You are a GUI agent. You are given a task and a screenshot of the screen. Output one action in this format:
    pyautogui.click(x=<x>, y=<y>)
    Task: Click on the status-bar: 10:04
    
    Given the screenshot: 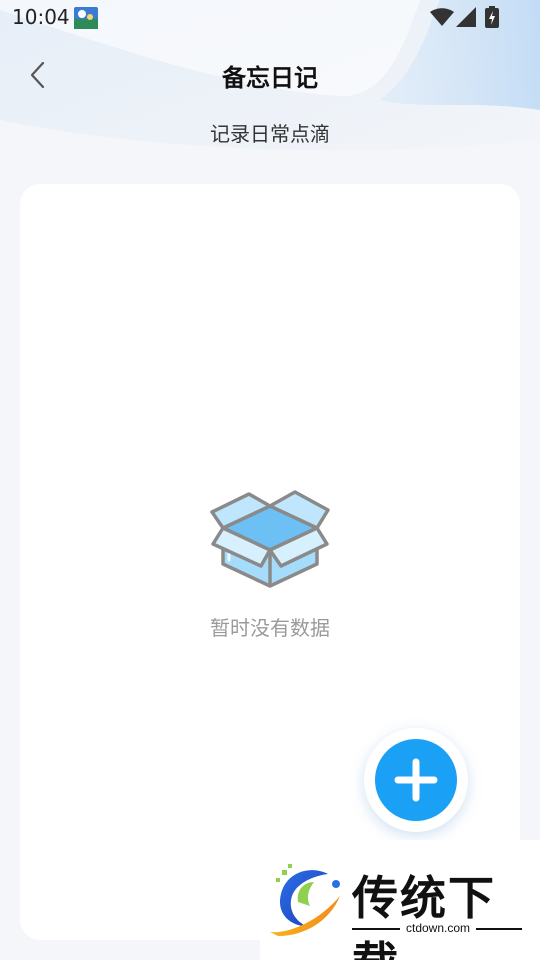 What is the action you would take?
    pyautogui.click(x=270, y=18)
    